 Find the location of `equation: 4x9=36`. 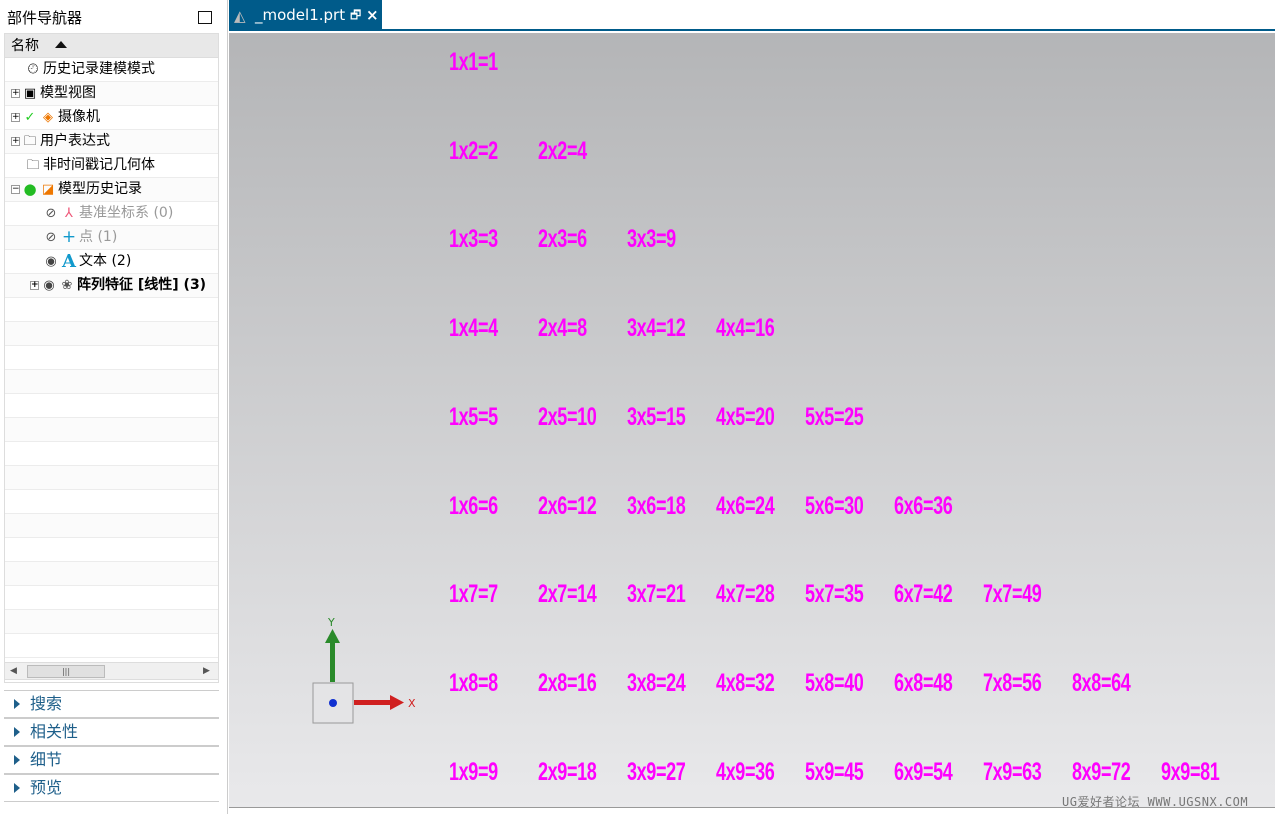

equation: 4x9=36 is located at coordinates (745, 771).